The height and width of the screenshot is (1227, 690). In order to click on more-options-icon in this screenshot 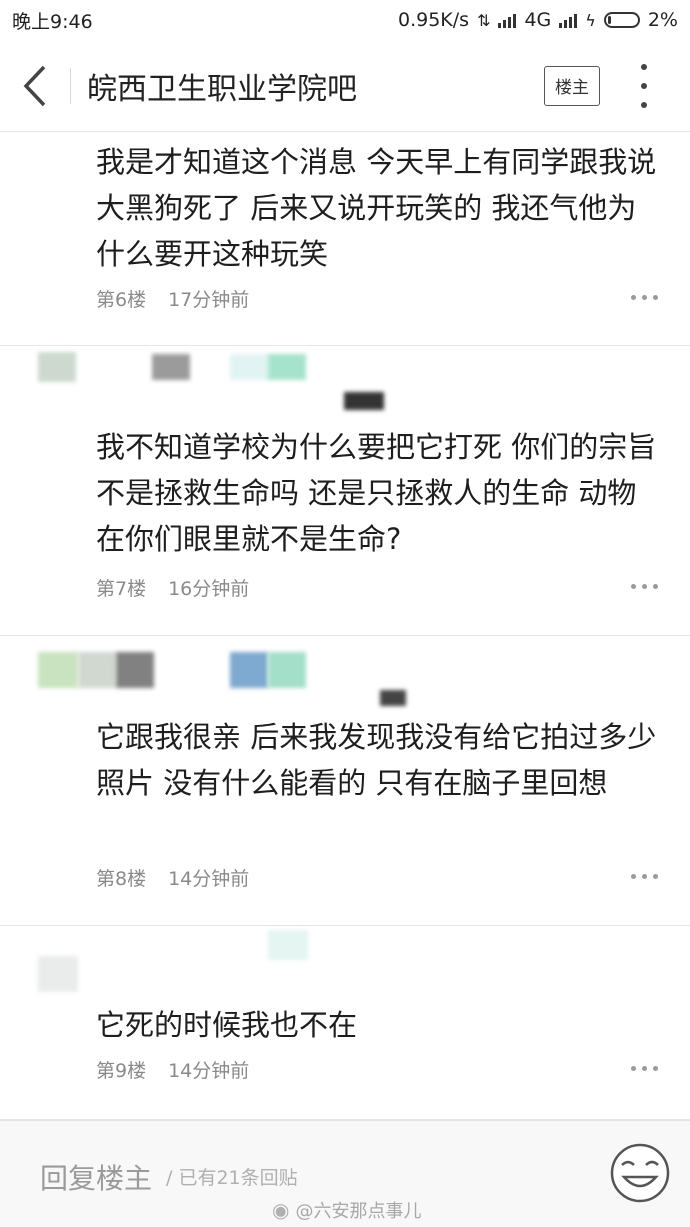, I will do `click(644, 85)`.